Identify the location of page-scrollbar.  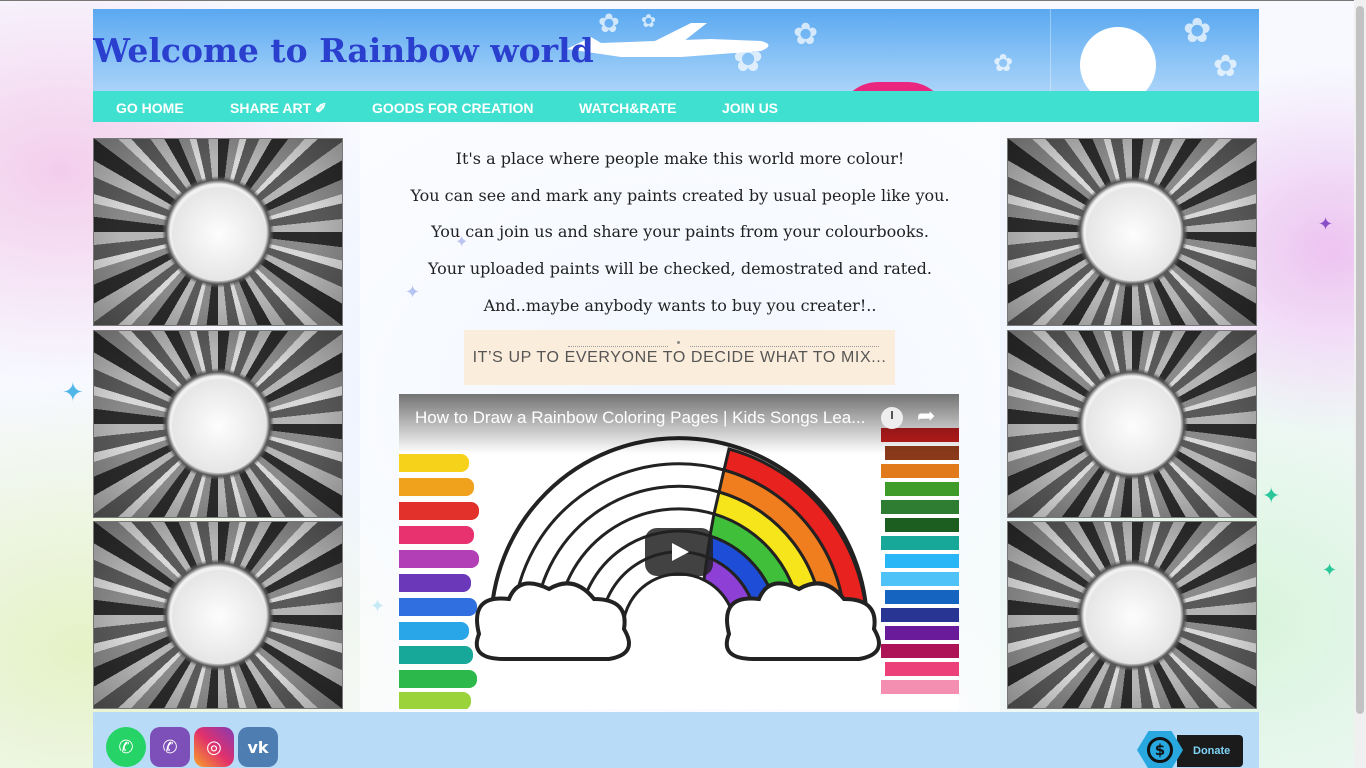
(1360, 384).